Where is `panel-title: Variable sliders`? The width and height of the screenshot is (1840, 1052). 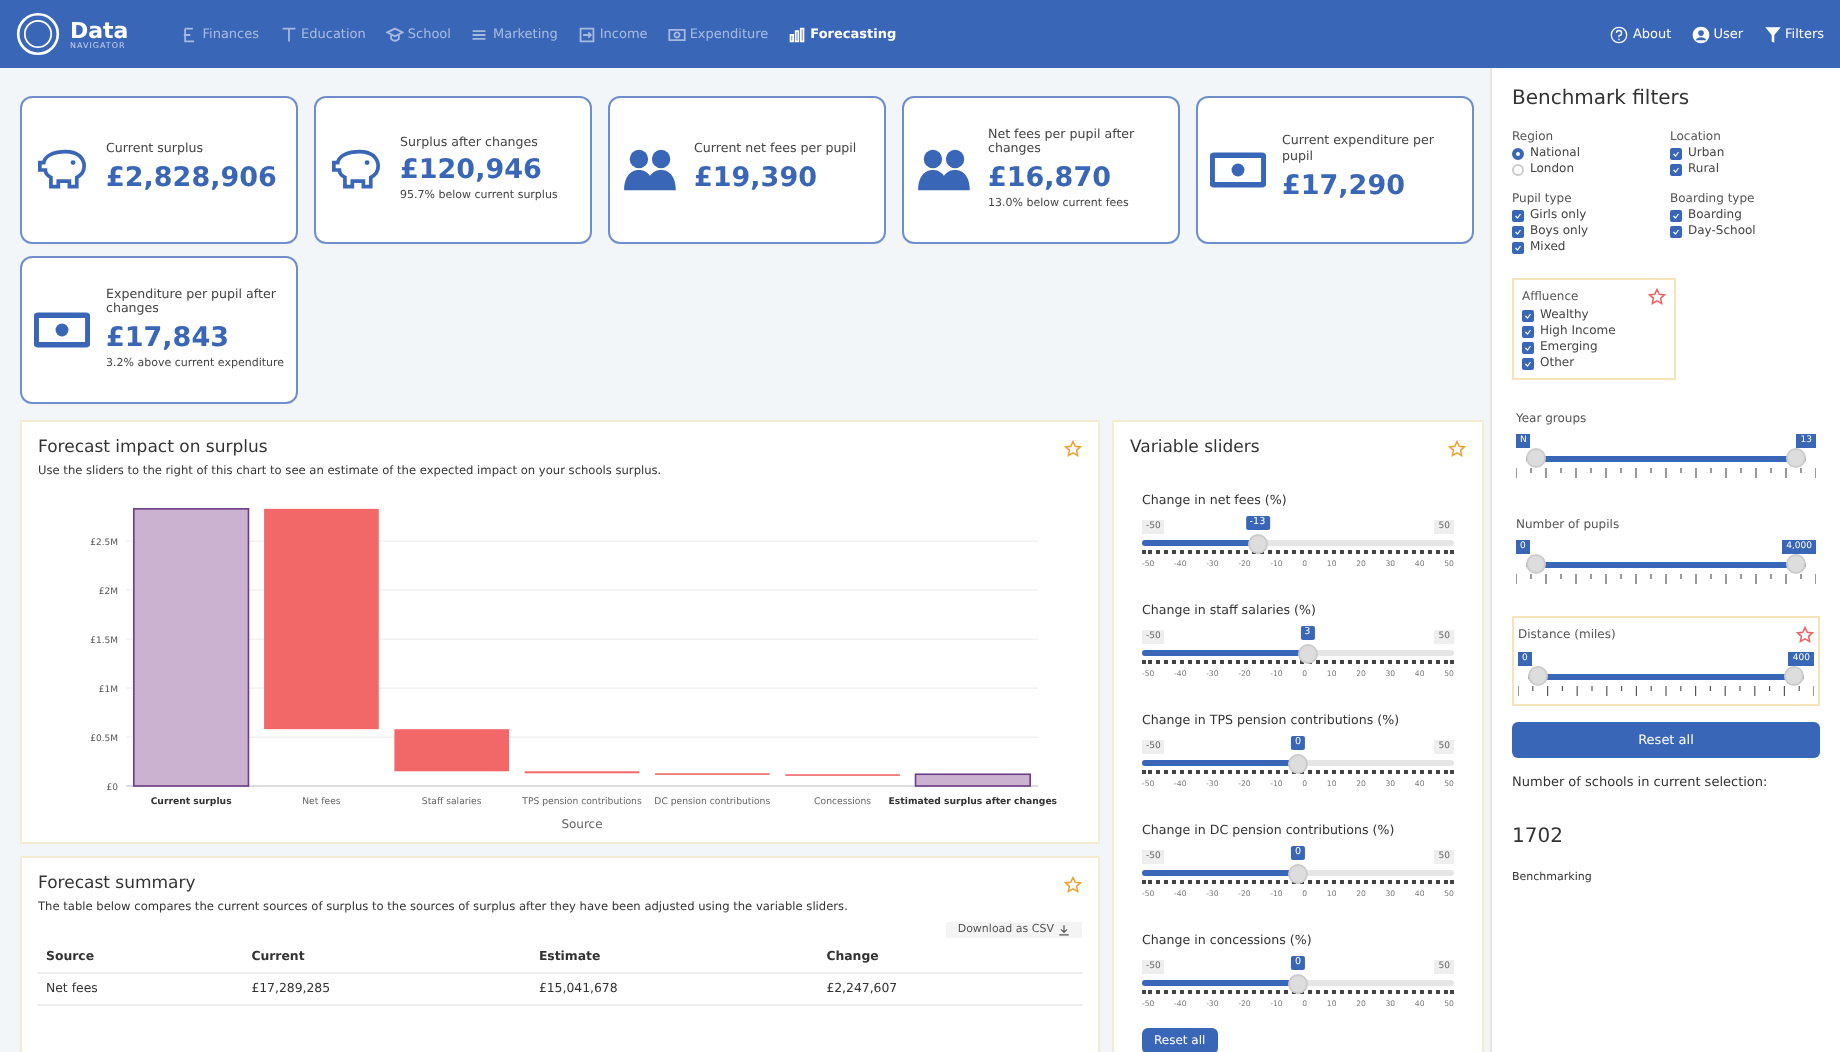 panel-title: Variable sliders is located at coordinates (1195, 448).